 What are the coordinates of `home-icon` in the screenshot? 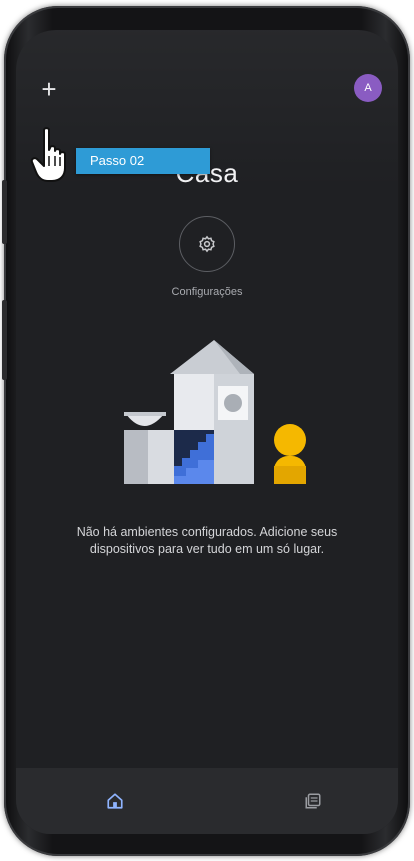 It's located at (115, 801).